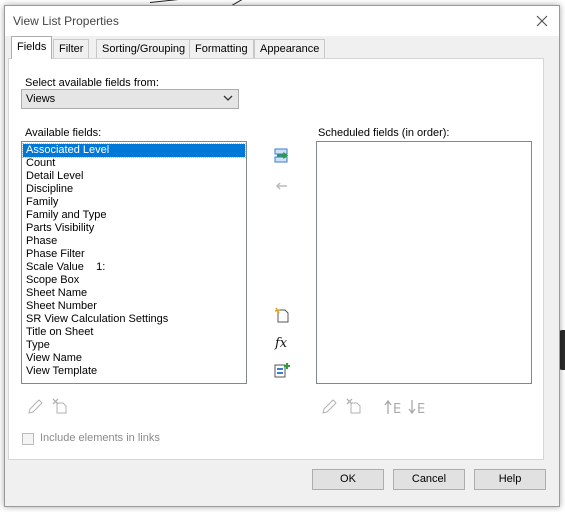  I want to click on cancel-button: Cancel, so click(429, 479).